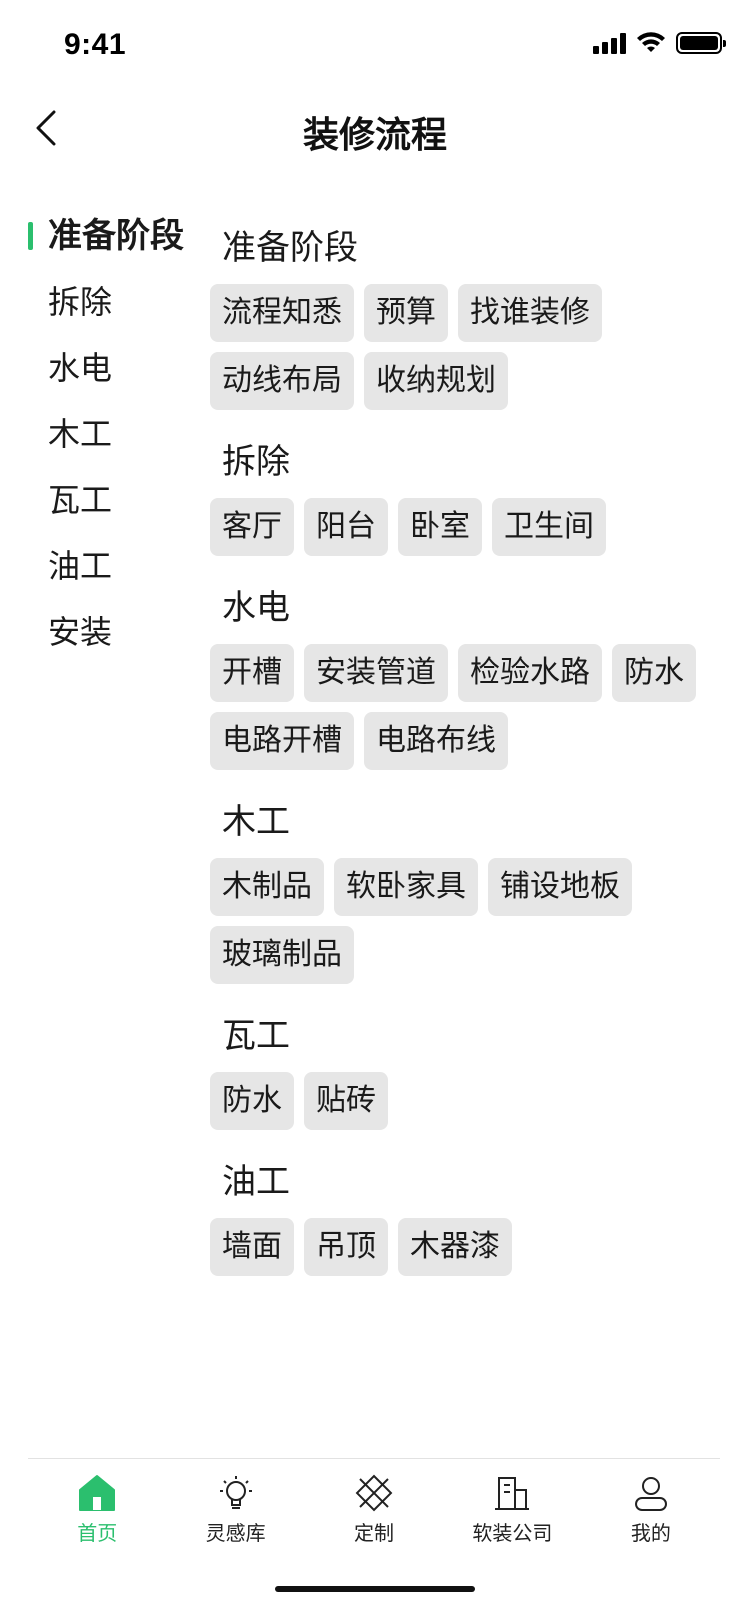 The width and height of the screenshot is (750, 1624). I want to click on tag-item: 电路布线, so click(436, 741).